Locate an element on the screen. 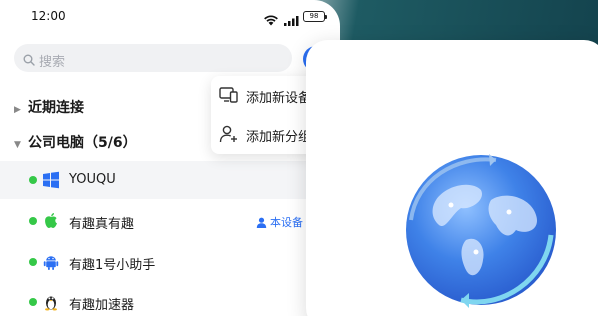  search-input: 搜索 is located at coordinates (153, 58).